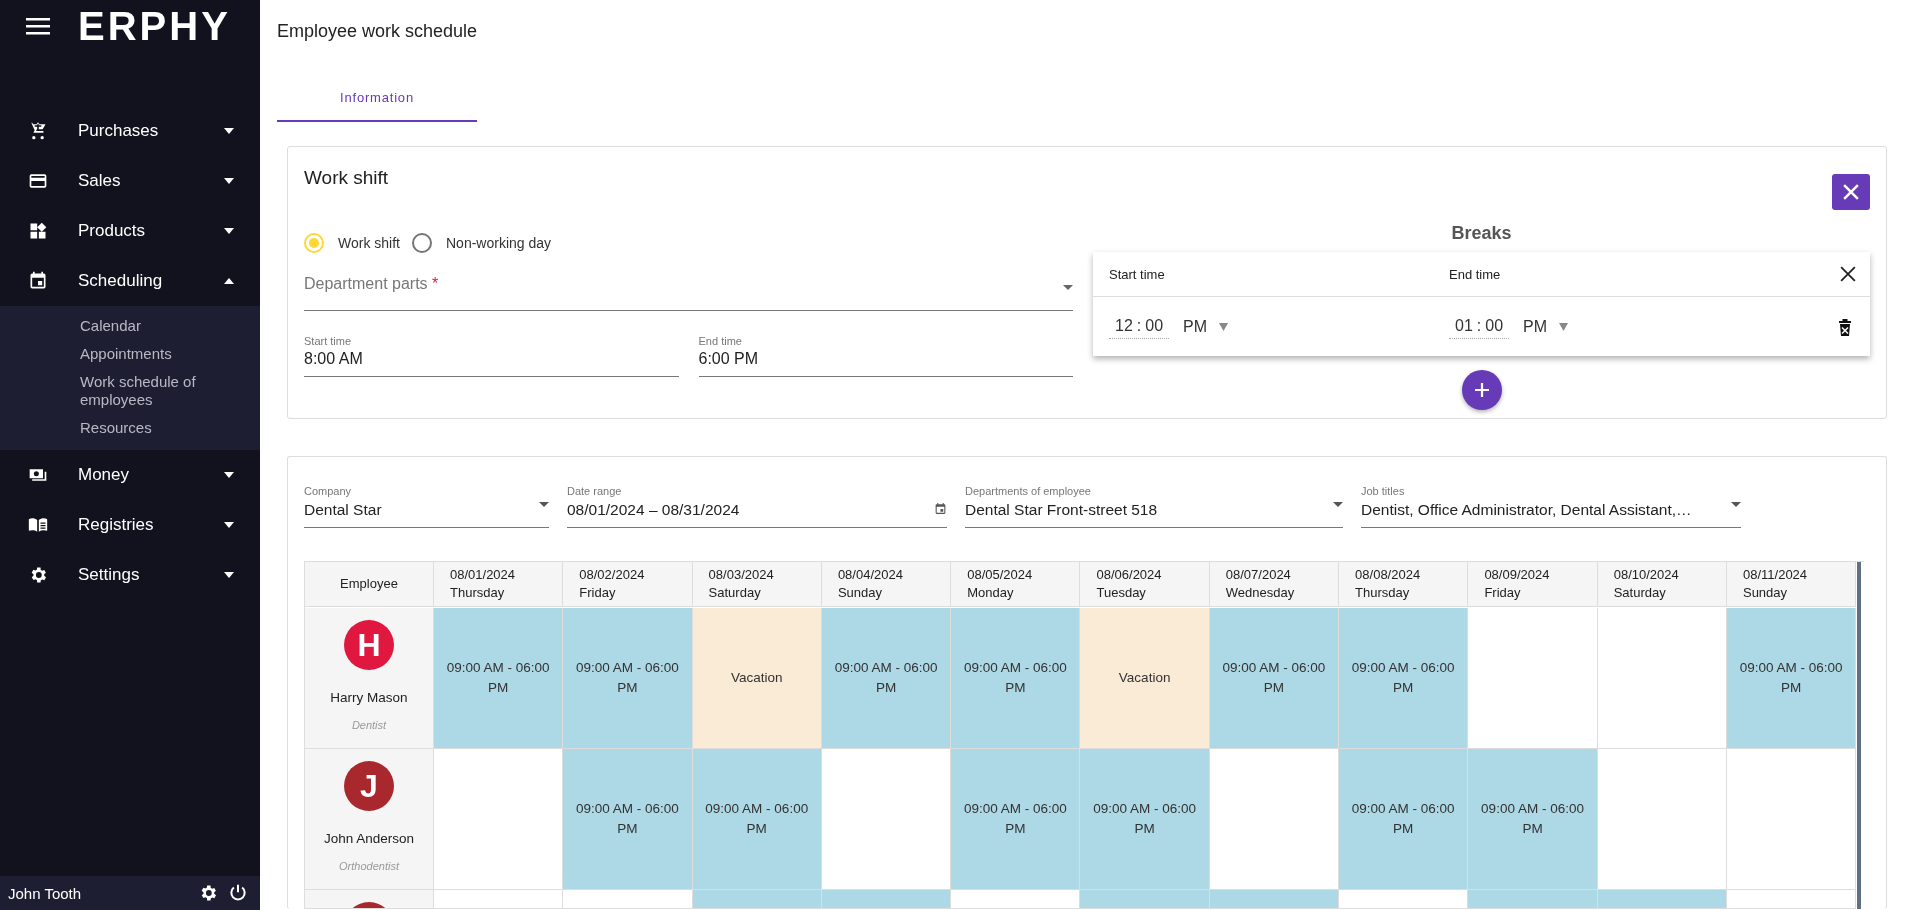  I want to click on widgets-icon, so click(38, 231).